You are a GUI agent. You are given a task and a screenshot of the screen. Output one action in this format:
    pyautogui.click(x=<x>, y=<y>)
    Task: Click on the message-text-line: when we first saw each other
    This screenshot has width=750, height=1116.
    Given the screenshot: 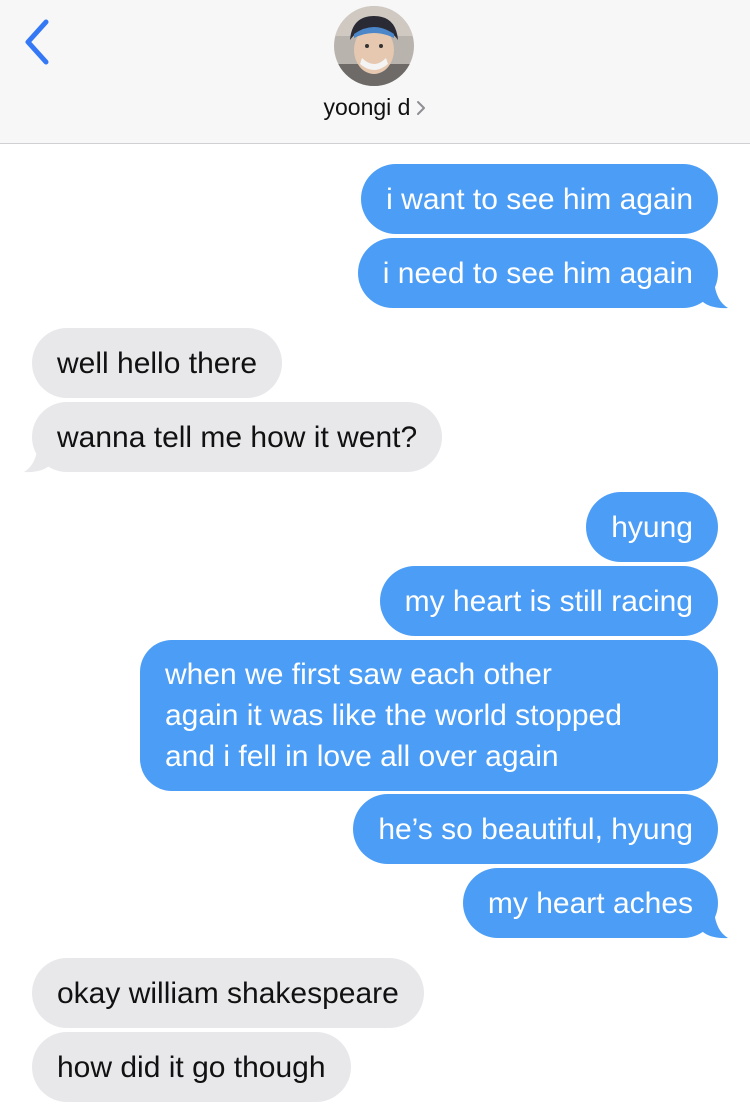 What is the action you would take?
    pyautogui.click(x=358, y=674)
    